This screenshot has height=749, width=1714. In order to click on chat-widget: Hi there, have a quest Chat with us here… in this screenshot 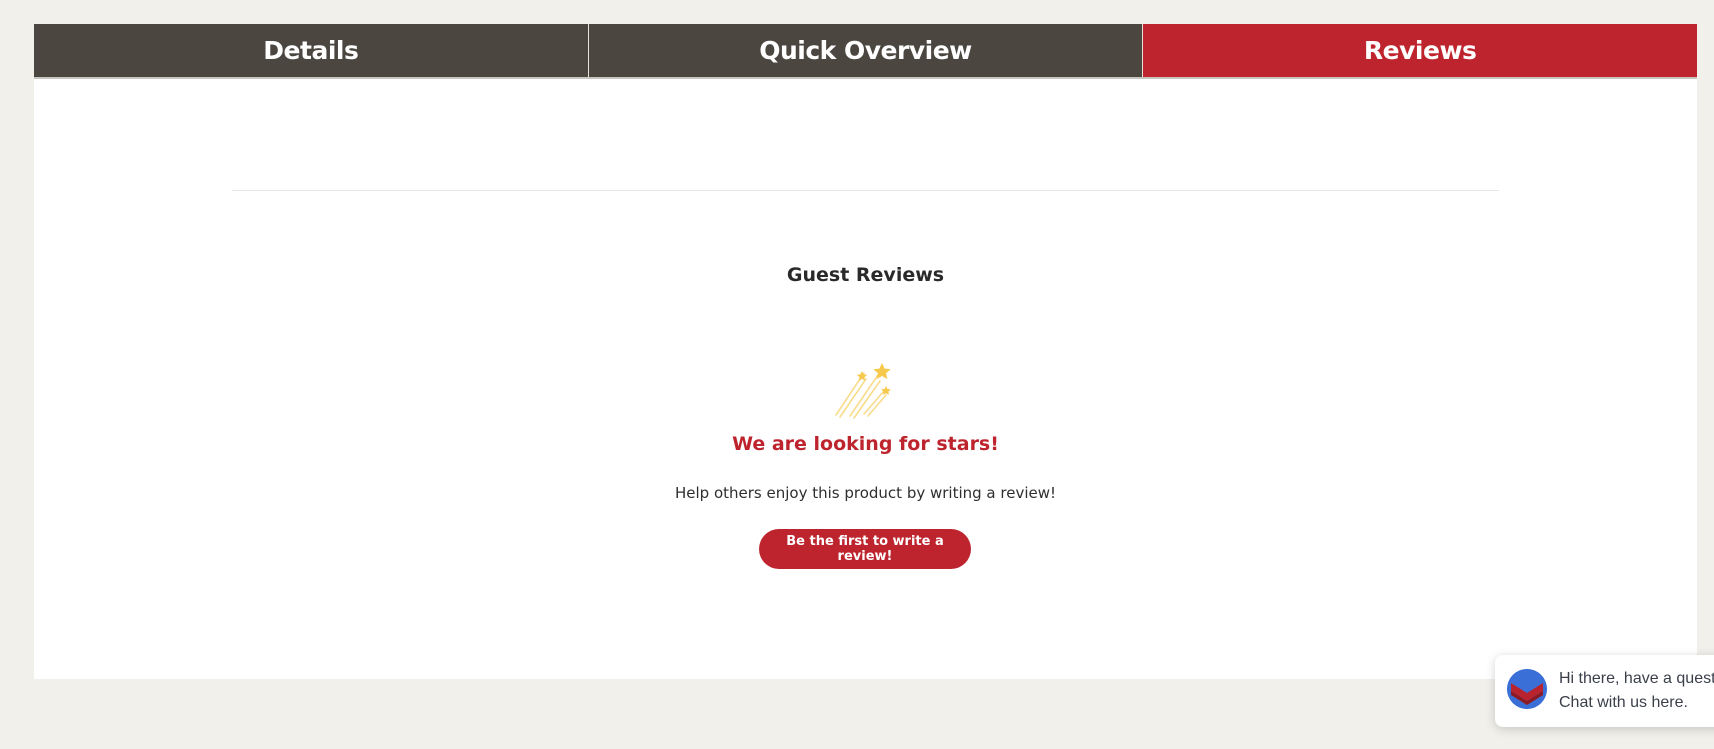, I will do `click(1604, 691)`.